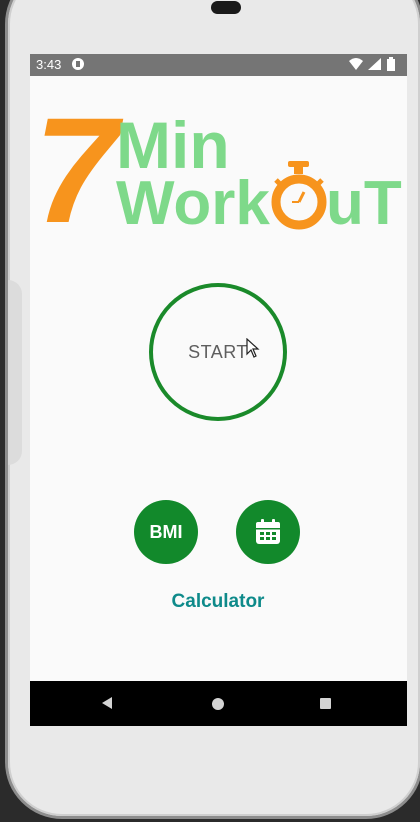 Image resolution: width=420 pixels, height=822 pixels. Describe the element at coordinates (218, 65) in the screenshot. I see `status-bar: 3:43` at that location.